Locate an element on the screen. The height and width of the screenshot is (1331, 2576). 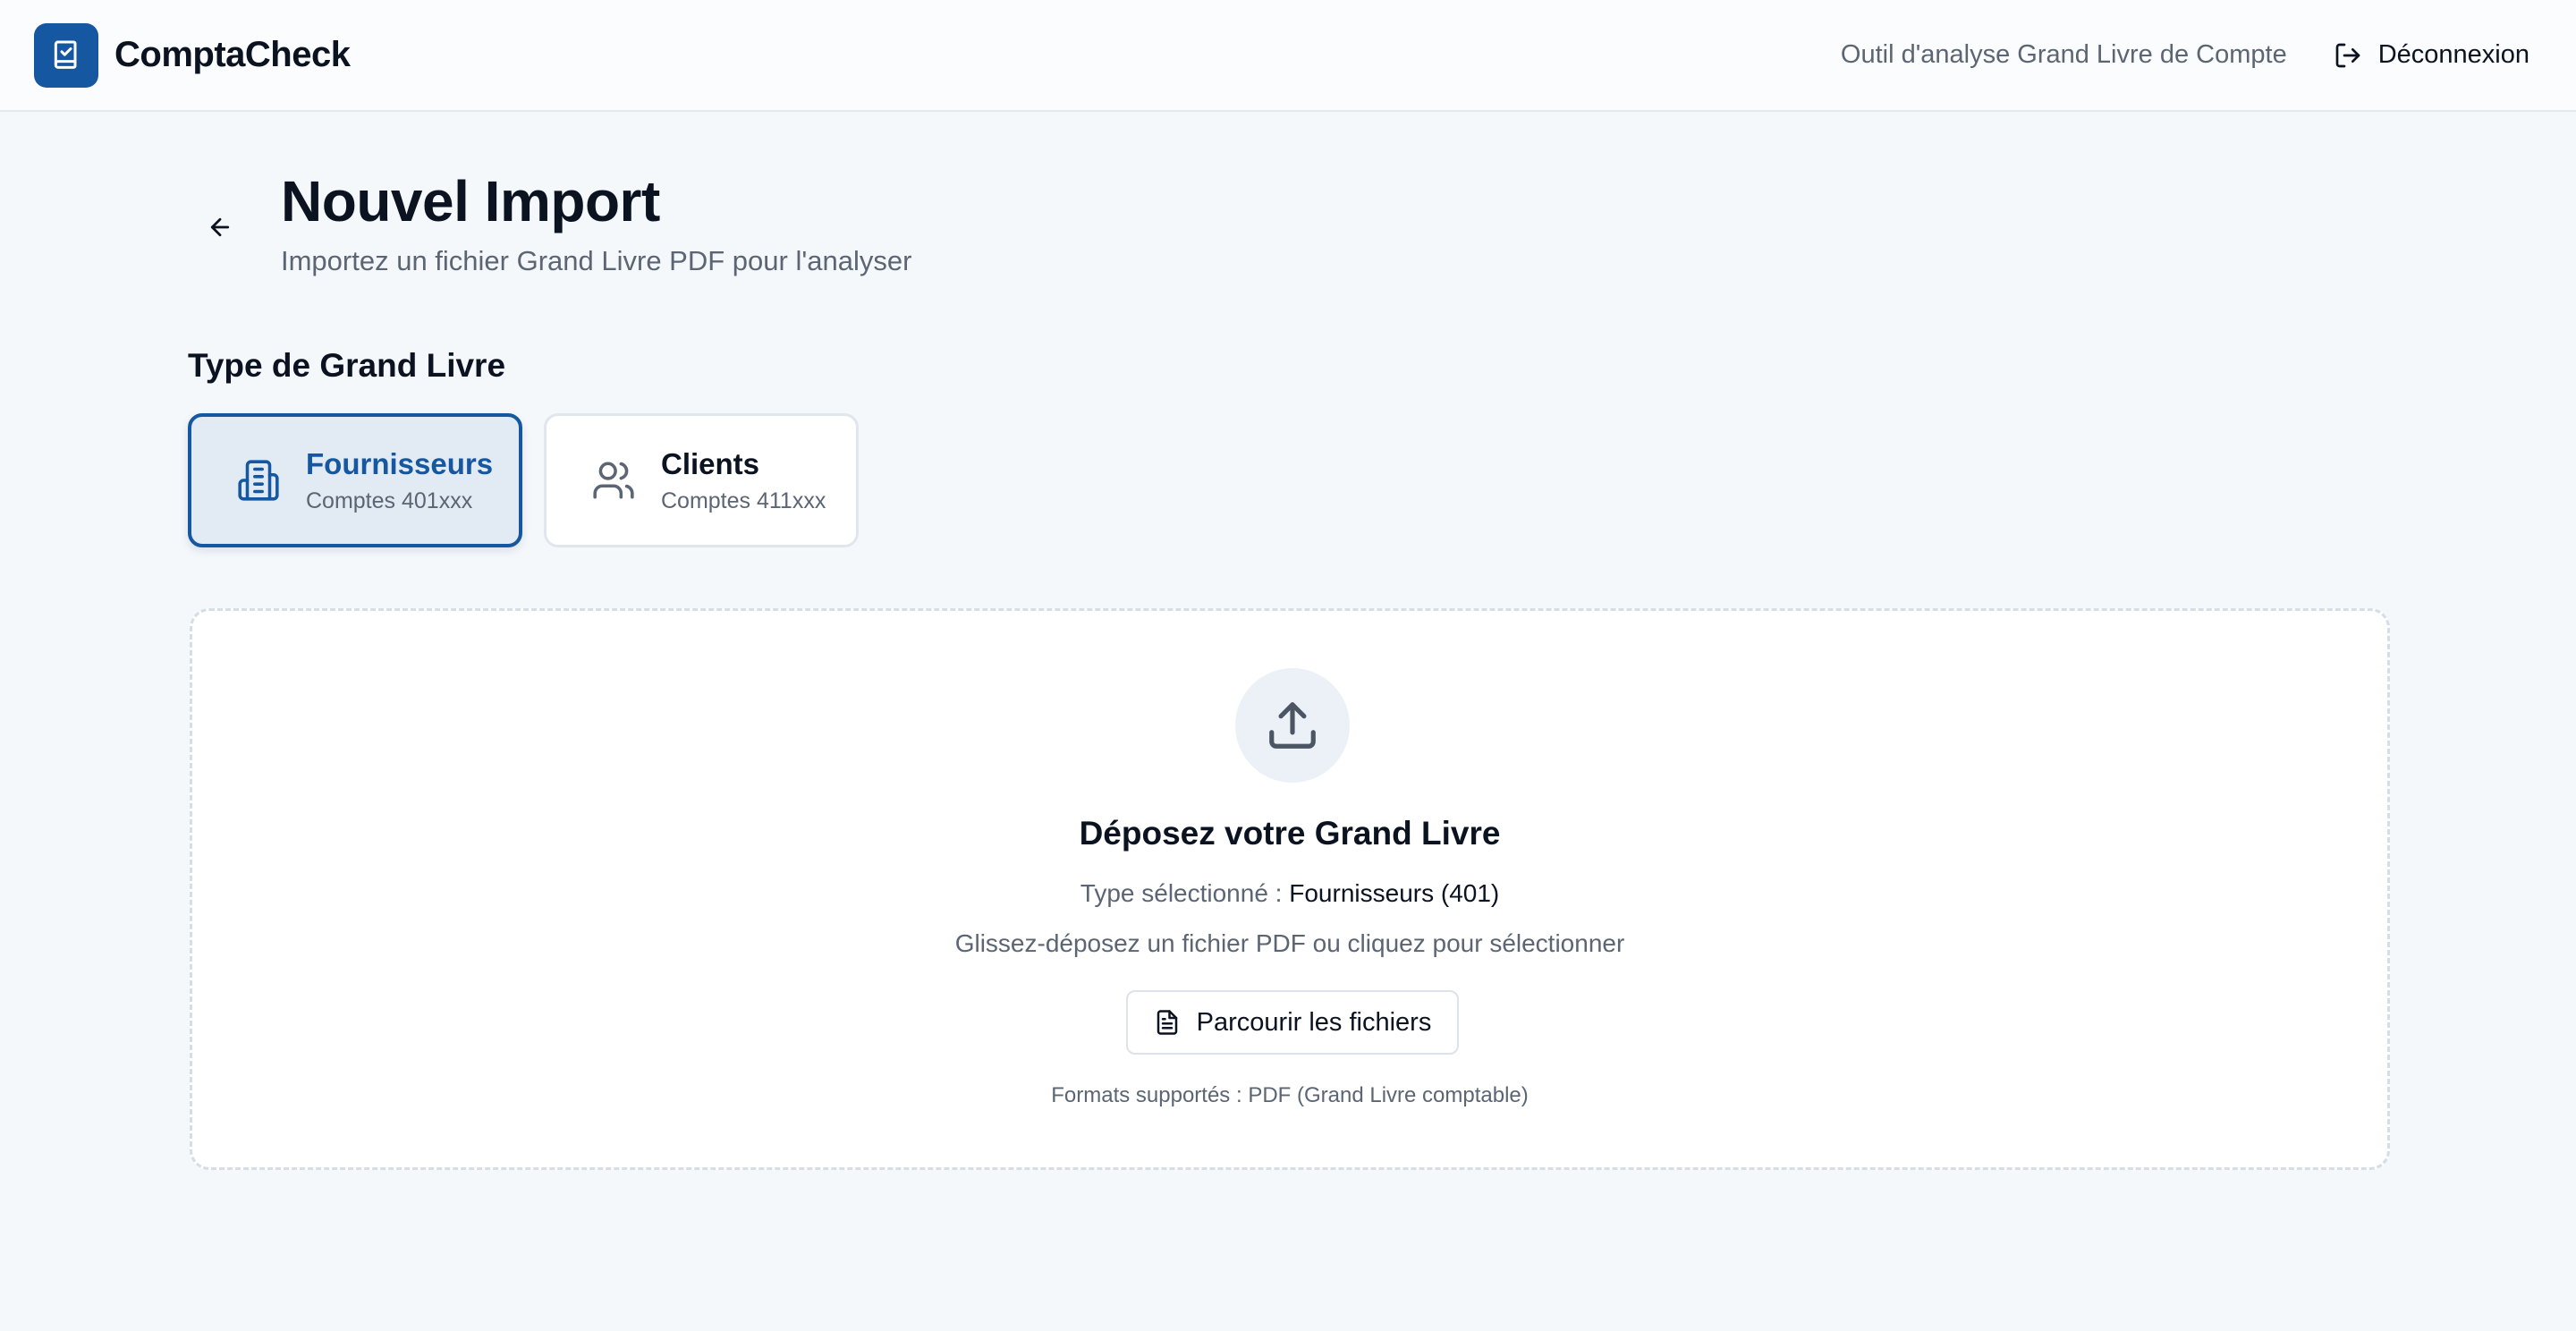
page-title: Nouvel Import is located at coordinates (470, 201).